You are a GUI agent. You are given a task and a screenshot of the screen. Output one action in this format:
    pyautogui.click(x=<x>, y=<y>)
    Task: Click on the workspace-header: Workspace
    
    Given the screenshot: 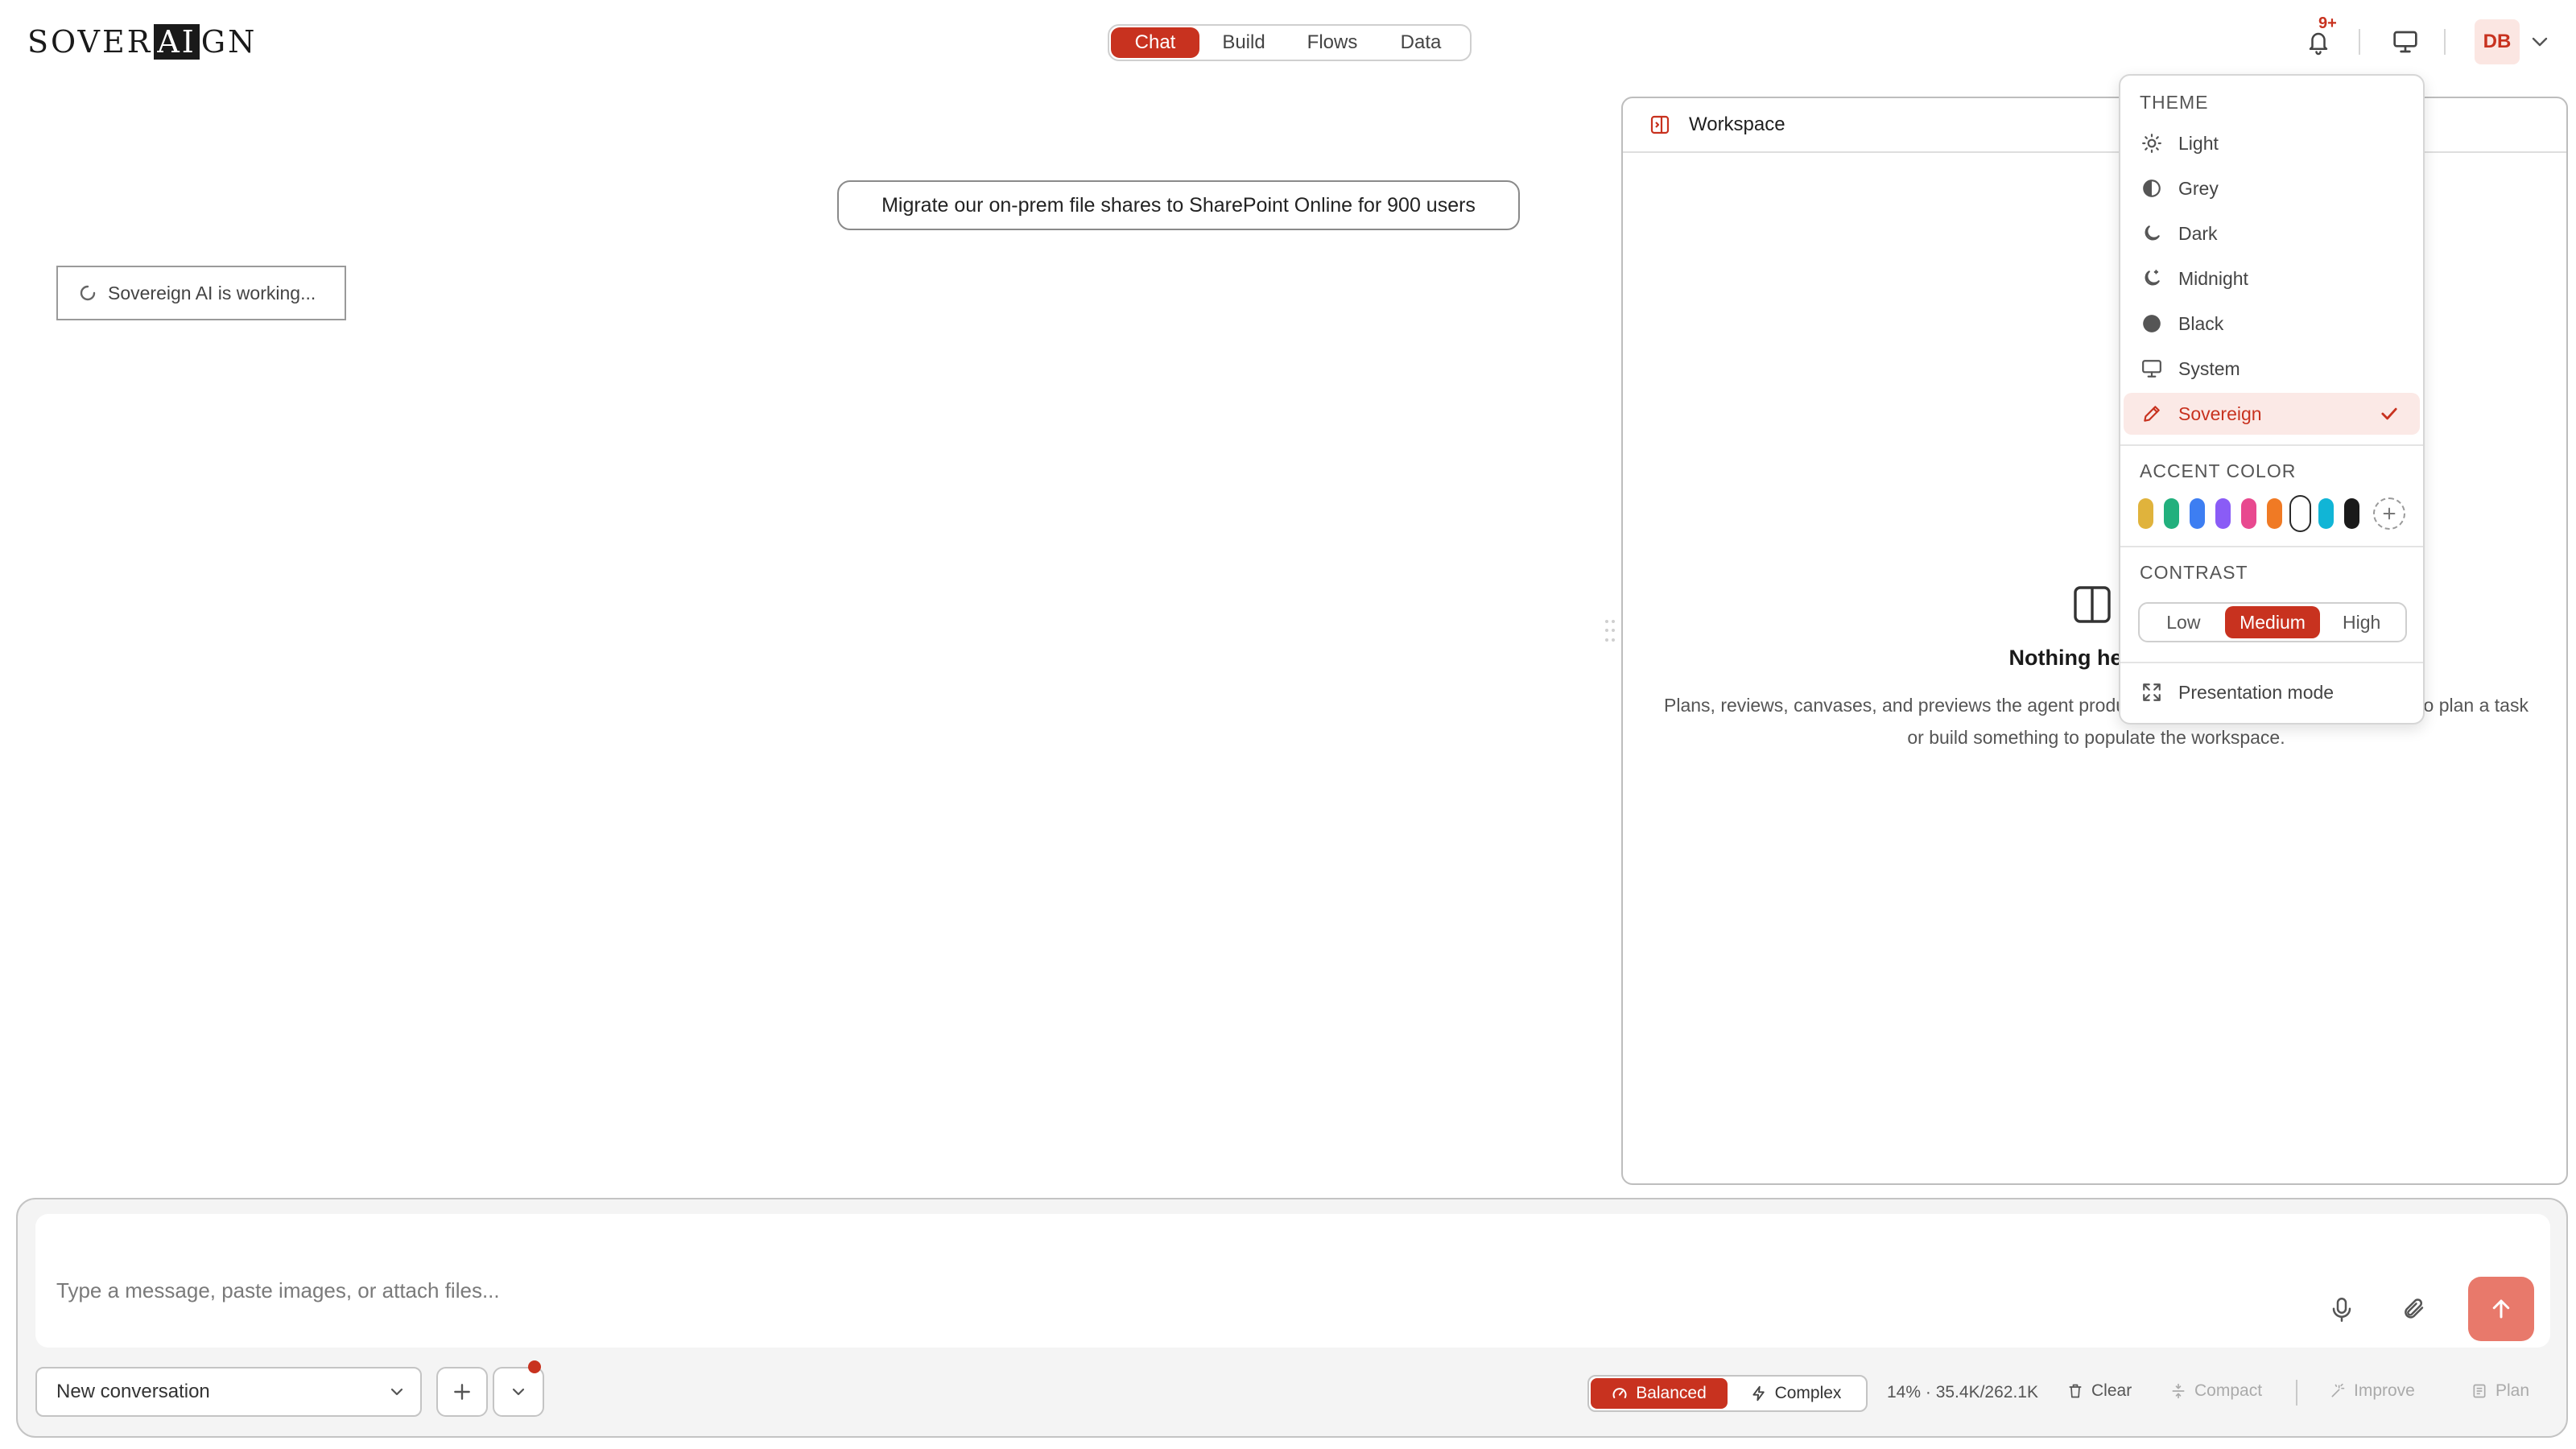 What is the action you would take?
    pyautogui.click(x=2094, y=126)
    